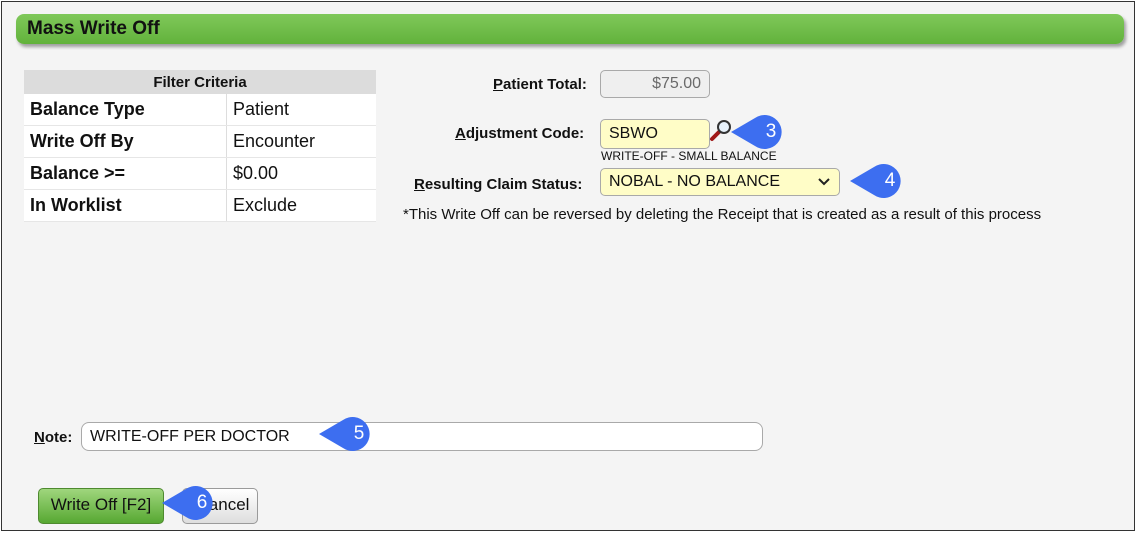  I want to click on resulting-claim-status-label: Resulting Claim Status:, so click(498, 184).